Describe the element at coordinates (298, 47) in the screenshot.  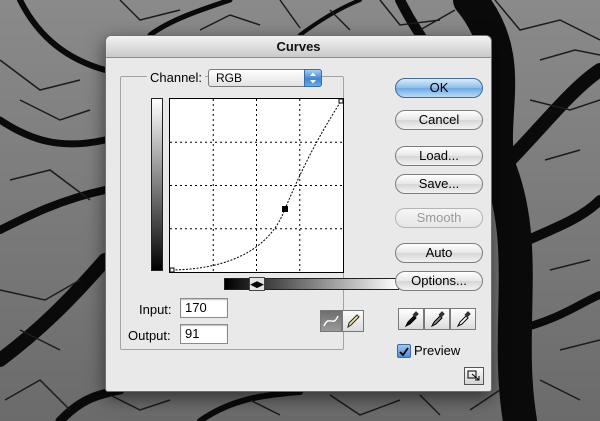
I see `dialog-title: Curves` at that location.